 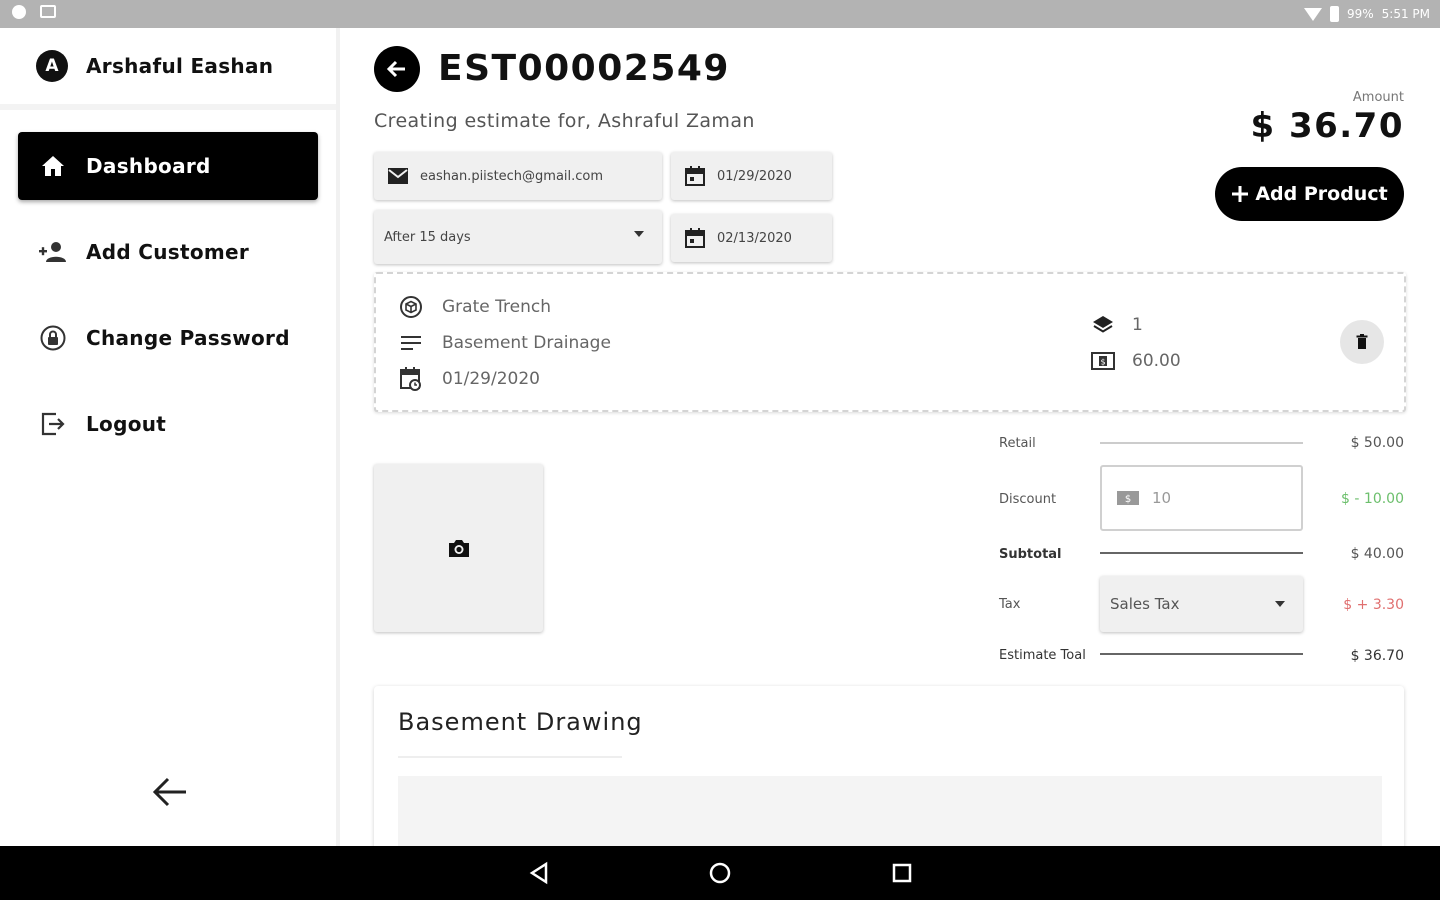 I want to click on lock-icon, so click(x=53, y=338).